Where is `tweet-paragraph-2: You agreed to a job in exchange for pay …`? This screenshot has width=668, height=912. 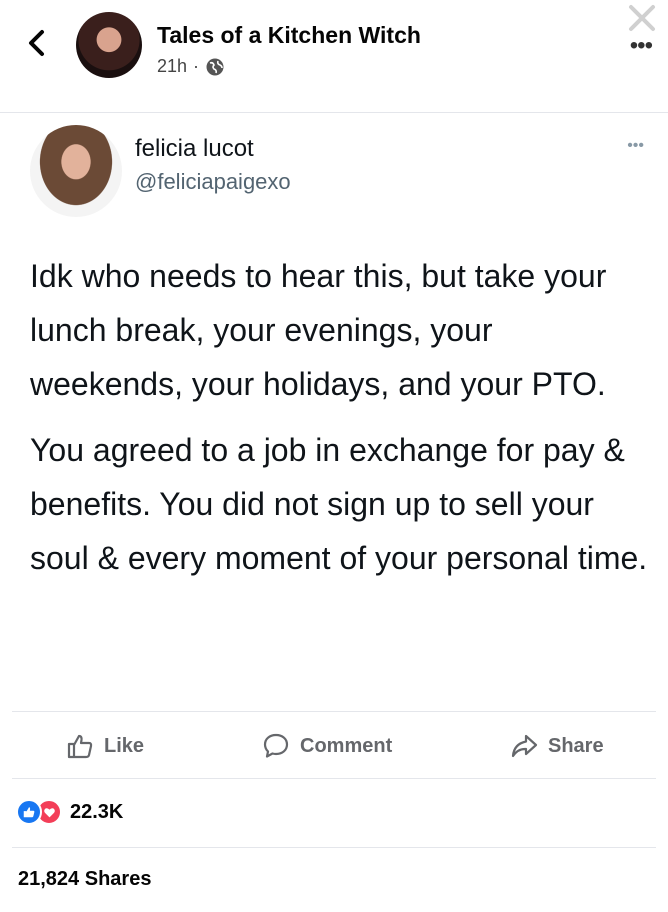 tweet-paragraph-2: You agreed to a job in exchange for pay … is located at coordinates (339, 504).